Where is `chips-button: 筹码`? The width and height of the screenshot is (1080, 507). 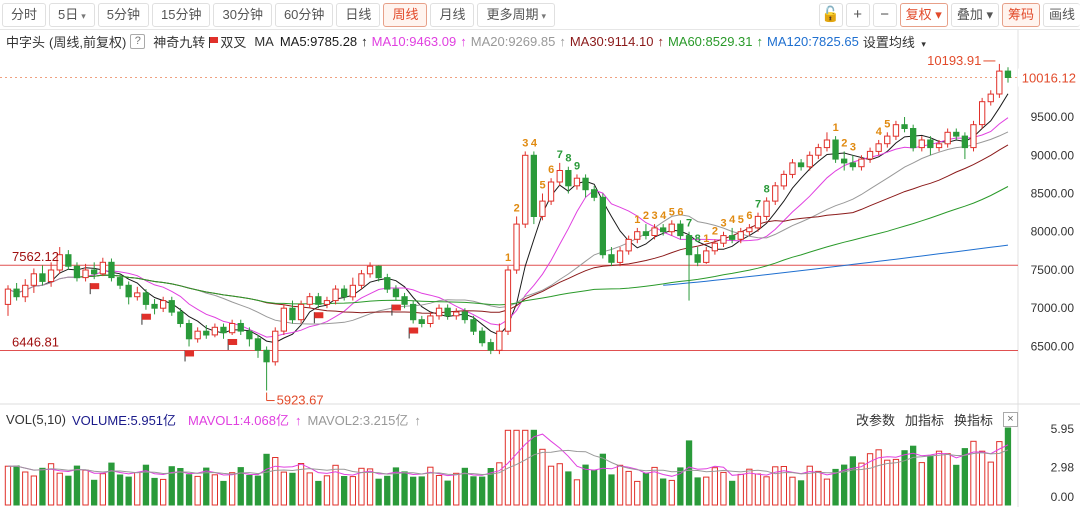 chips-button: 筹码 is located at coordinates (1020, 15).